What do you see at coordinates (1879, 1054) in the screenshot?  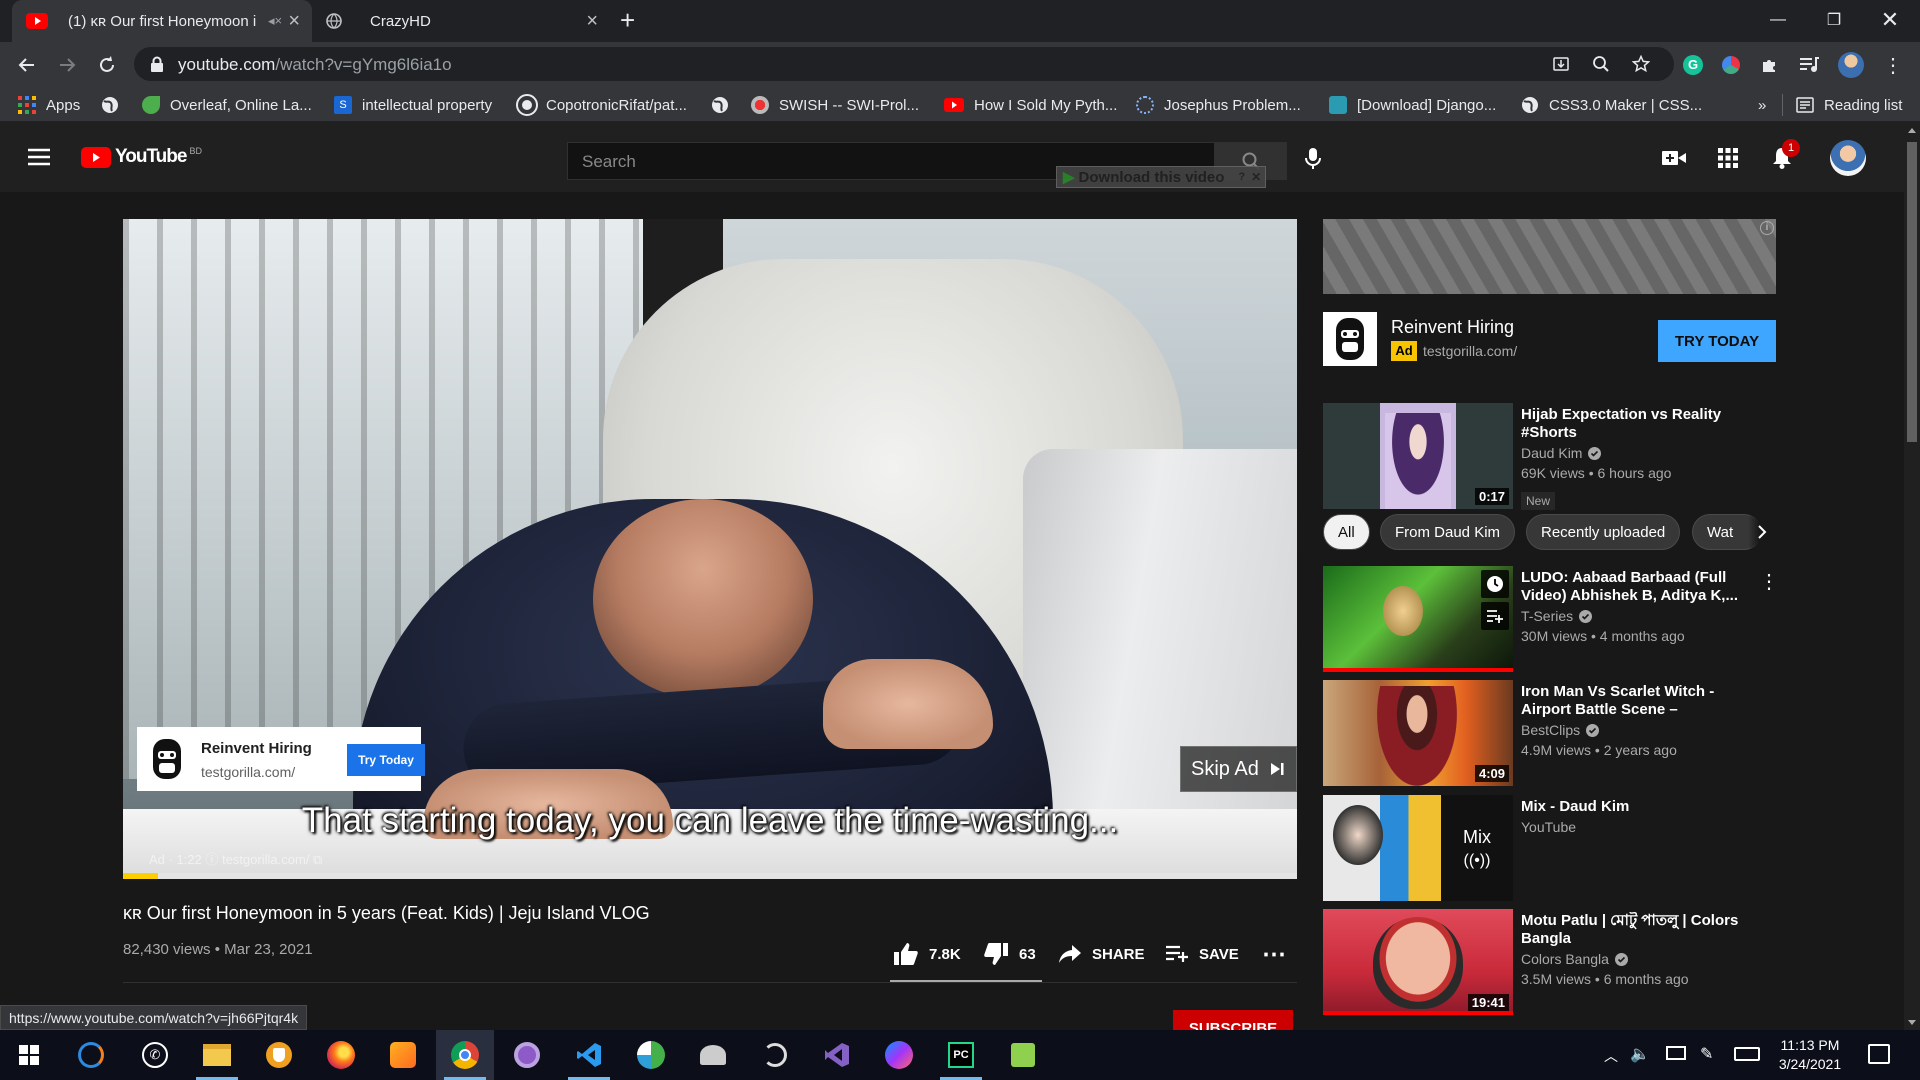 I see `action-center-icon` at bounding box center [1879, 1054].